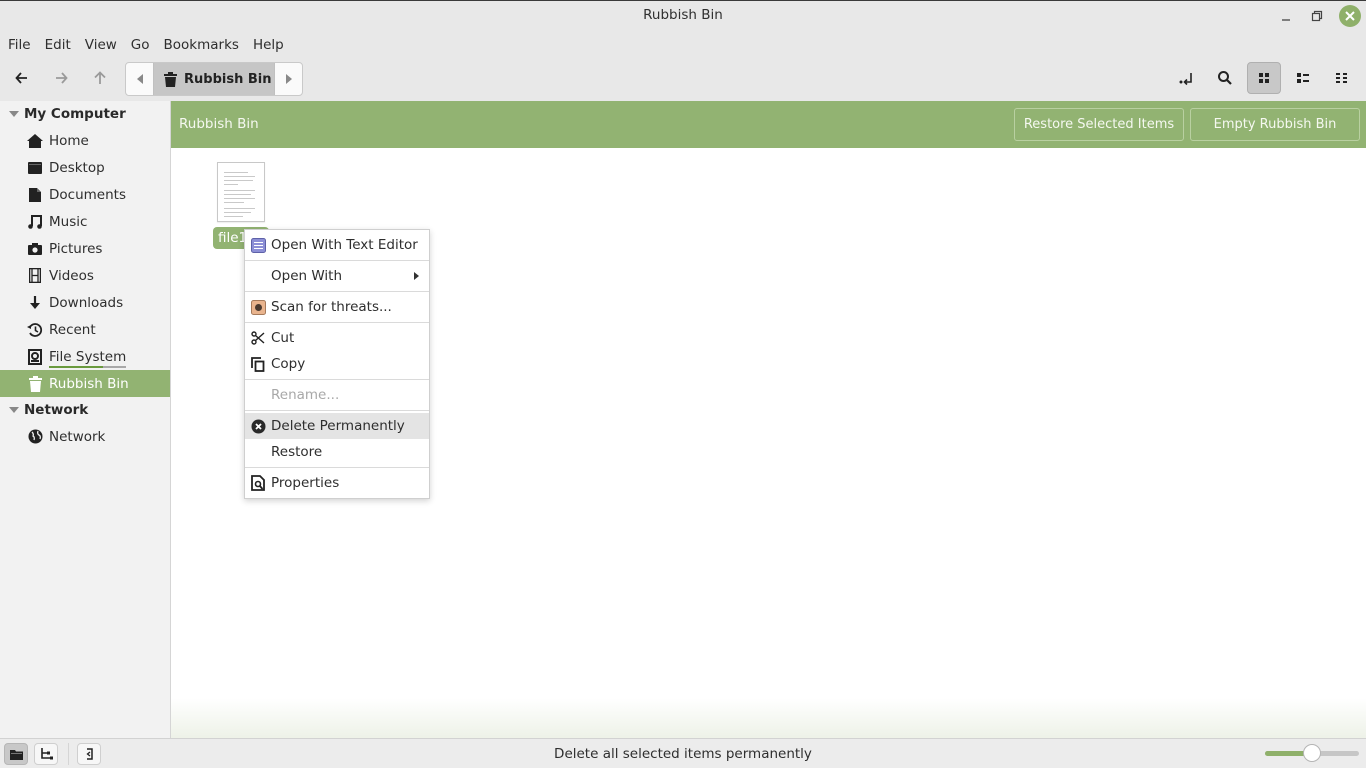 The image size is (1366, 768). I want to click on menu-properties: Properties, so click(337, 483).